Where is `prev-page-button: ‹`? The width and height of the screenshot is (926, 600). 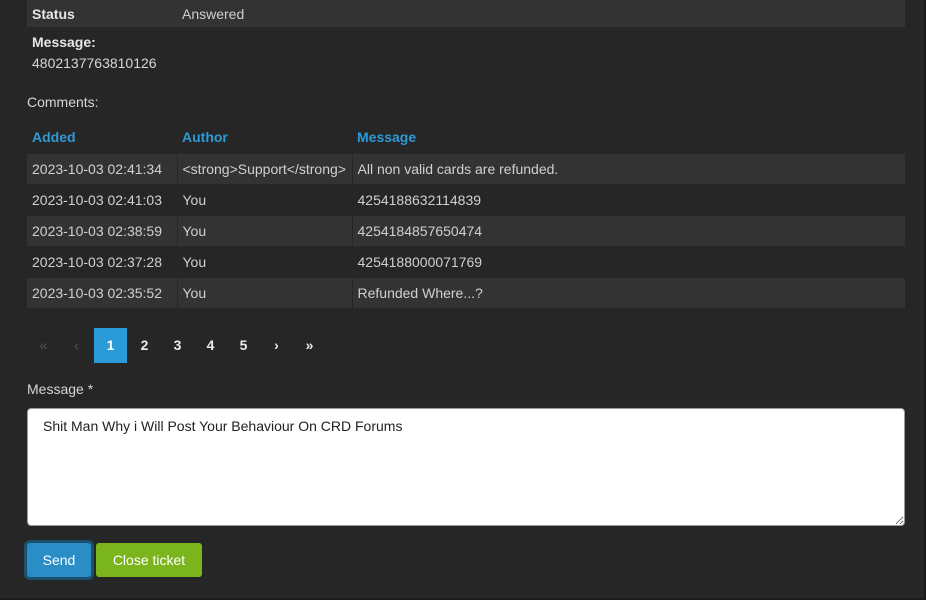
prev-page-button: ‹ is located at coordinates (76, 345).